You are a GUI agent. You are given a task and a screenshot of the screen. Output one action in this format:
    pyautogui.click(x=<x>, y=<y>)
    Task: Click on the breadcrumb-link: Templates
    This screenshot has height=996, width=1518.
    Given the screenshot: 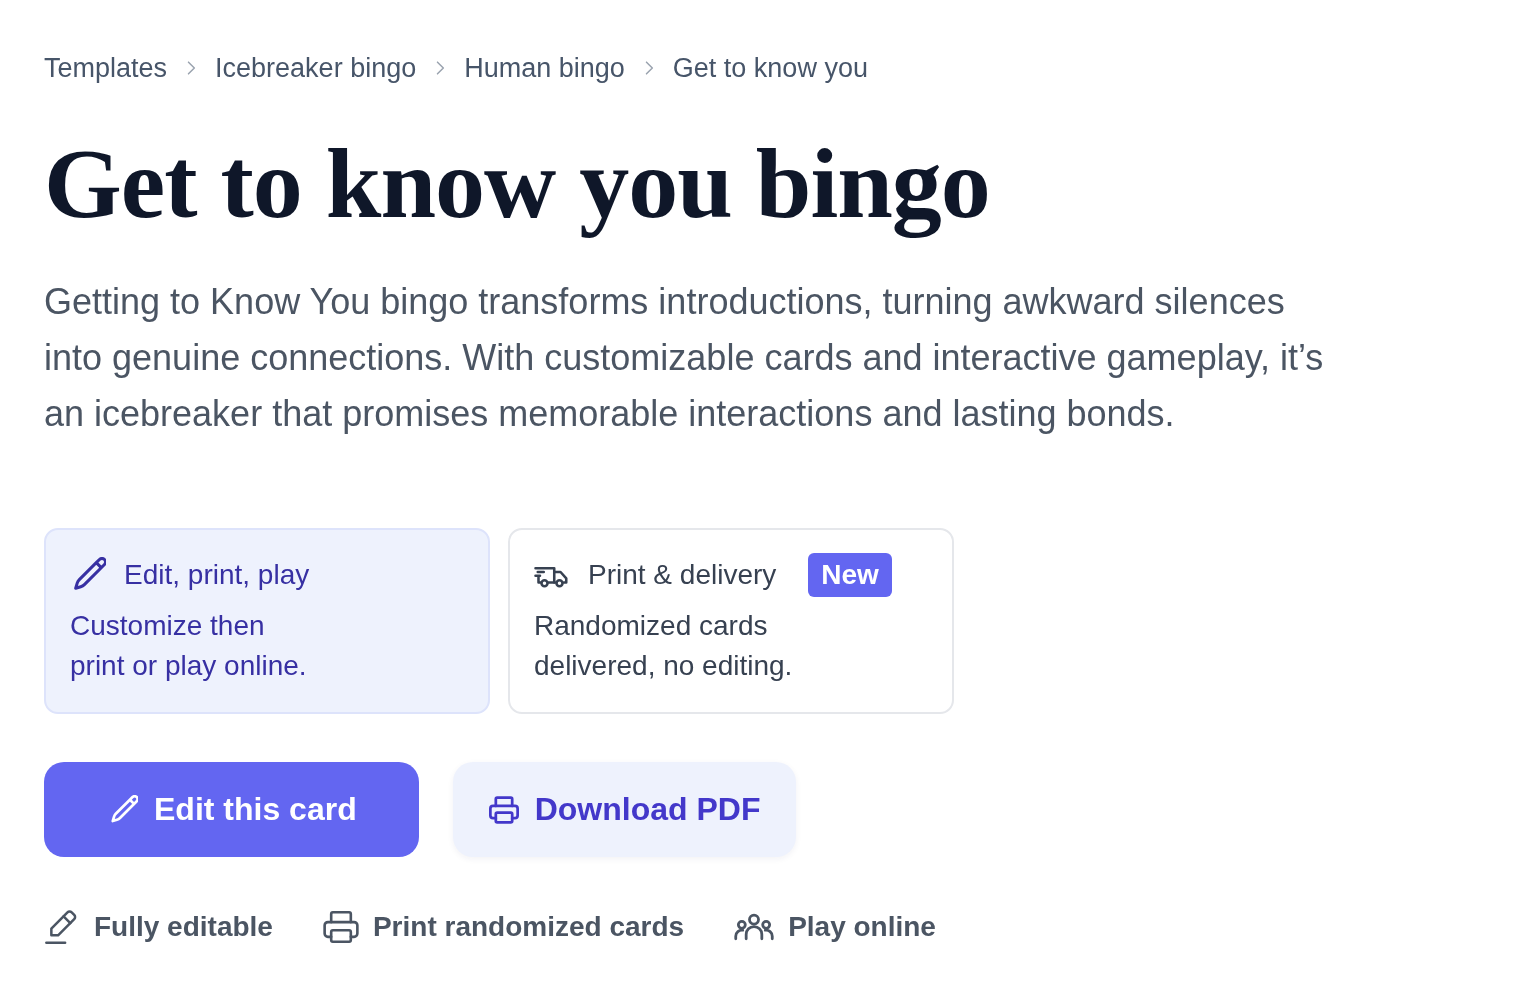 What is the action you would take?
    pyautogui.click(x=106, y=68)
    